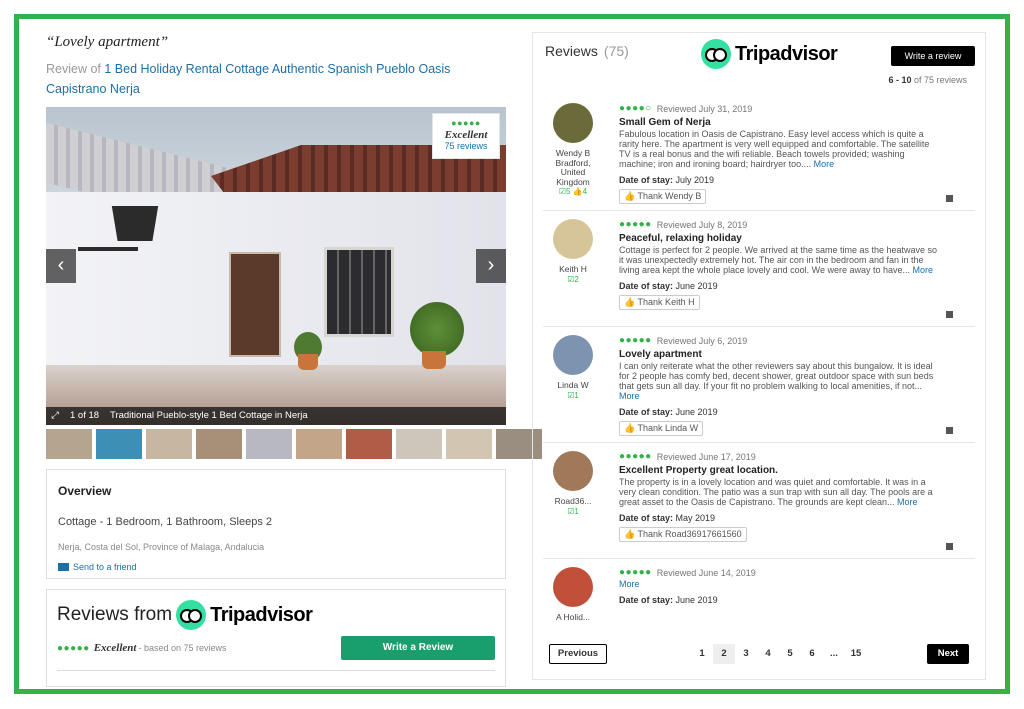 The height and width of the screenshot is (709, 1024). Describe the element at coordinates (635, 108) in the screenshot. I see `review-rating-dots: ●●●●○` at that location.